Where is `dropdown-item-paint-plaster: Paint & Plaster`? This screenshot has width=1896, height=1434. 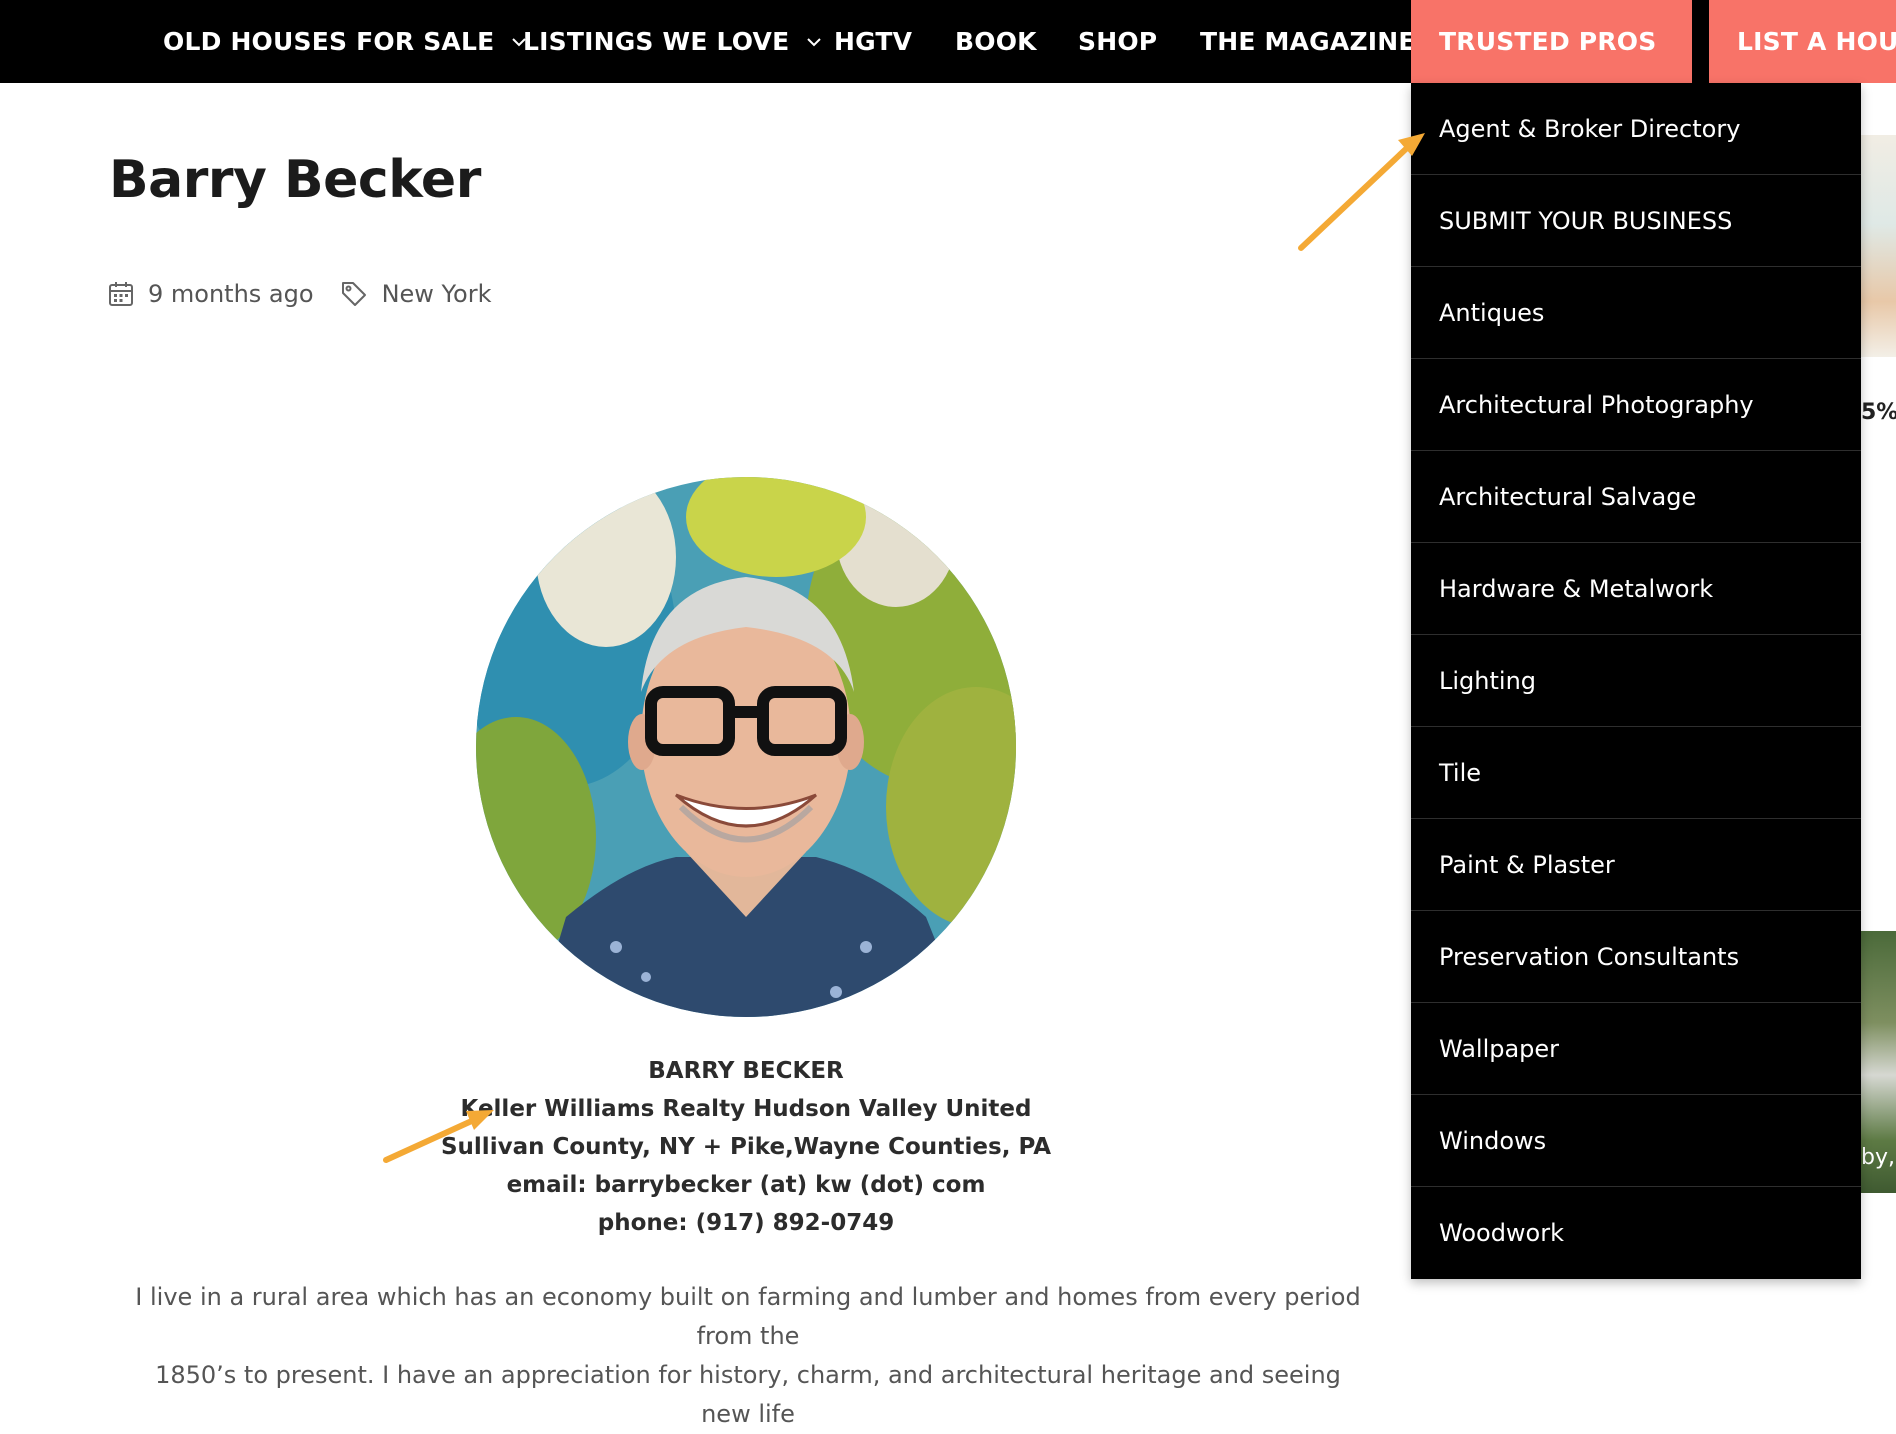 dropdown-item-paint-plaster: Paint & Plaster is located at coordinates (1636, 865).